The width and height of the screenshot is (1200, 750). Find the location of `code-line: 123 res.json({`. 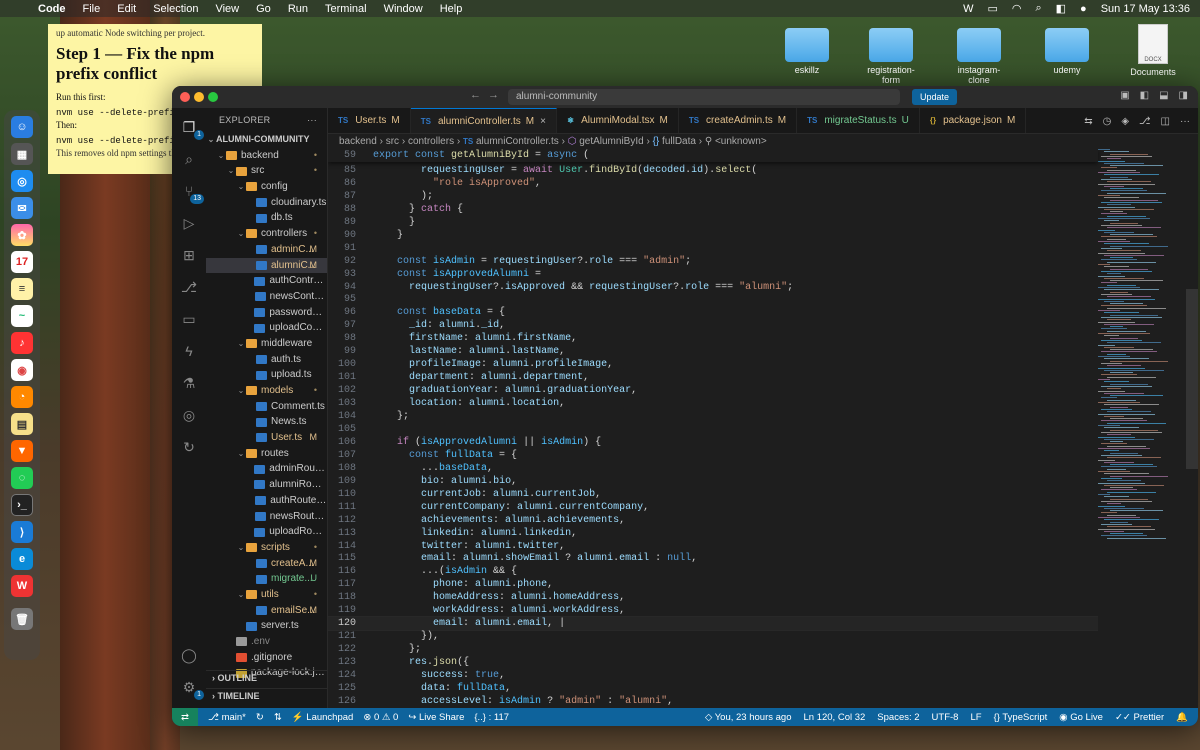

code-line: 123 res.json({ is located at coordinates (713, 662).